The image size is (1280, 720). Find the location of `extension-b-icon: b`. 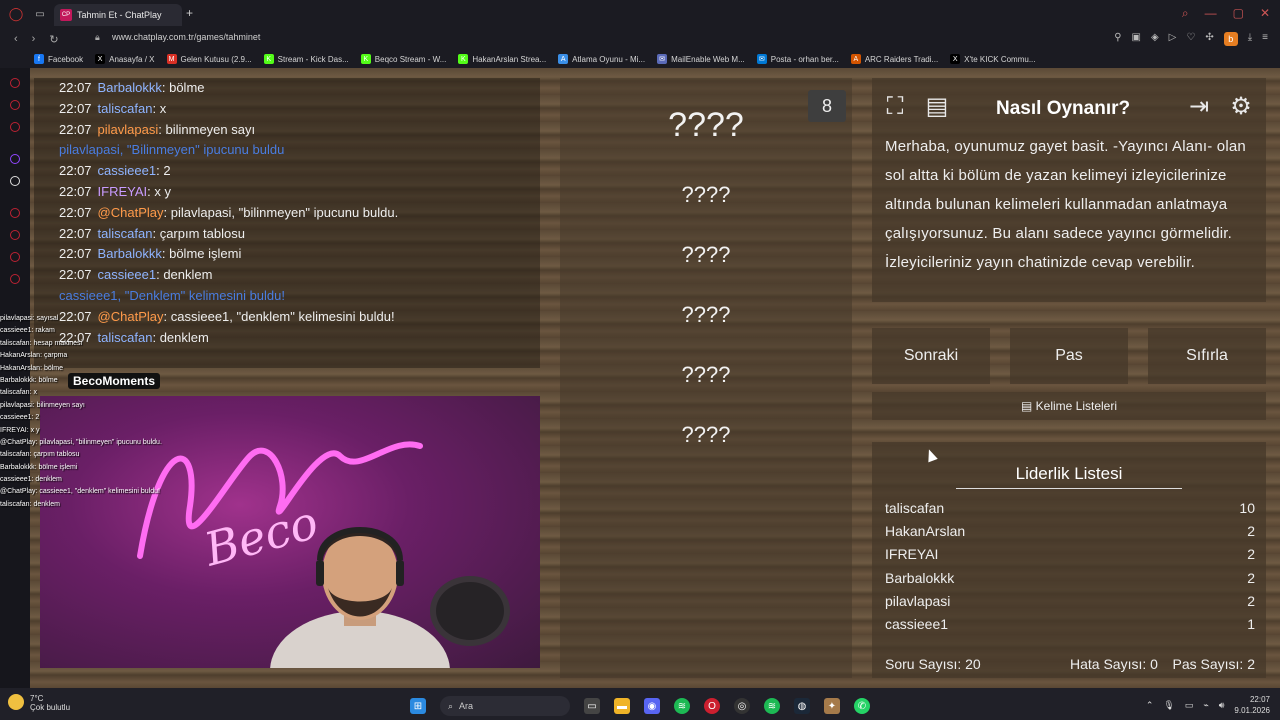

extension-b-icon: b is located at coordinates (1230, 39).